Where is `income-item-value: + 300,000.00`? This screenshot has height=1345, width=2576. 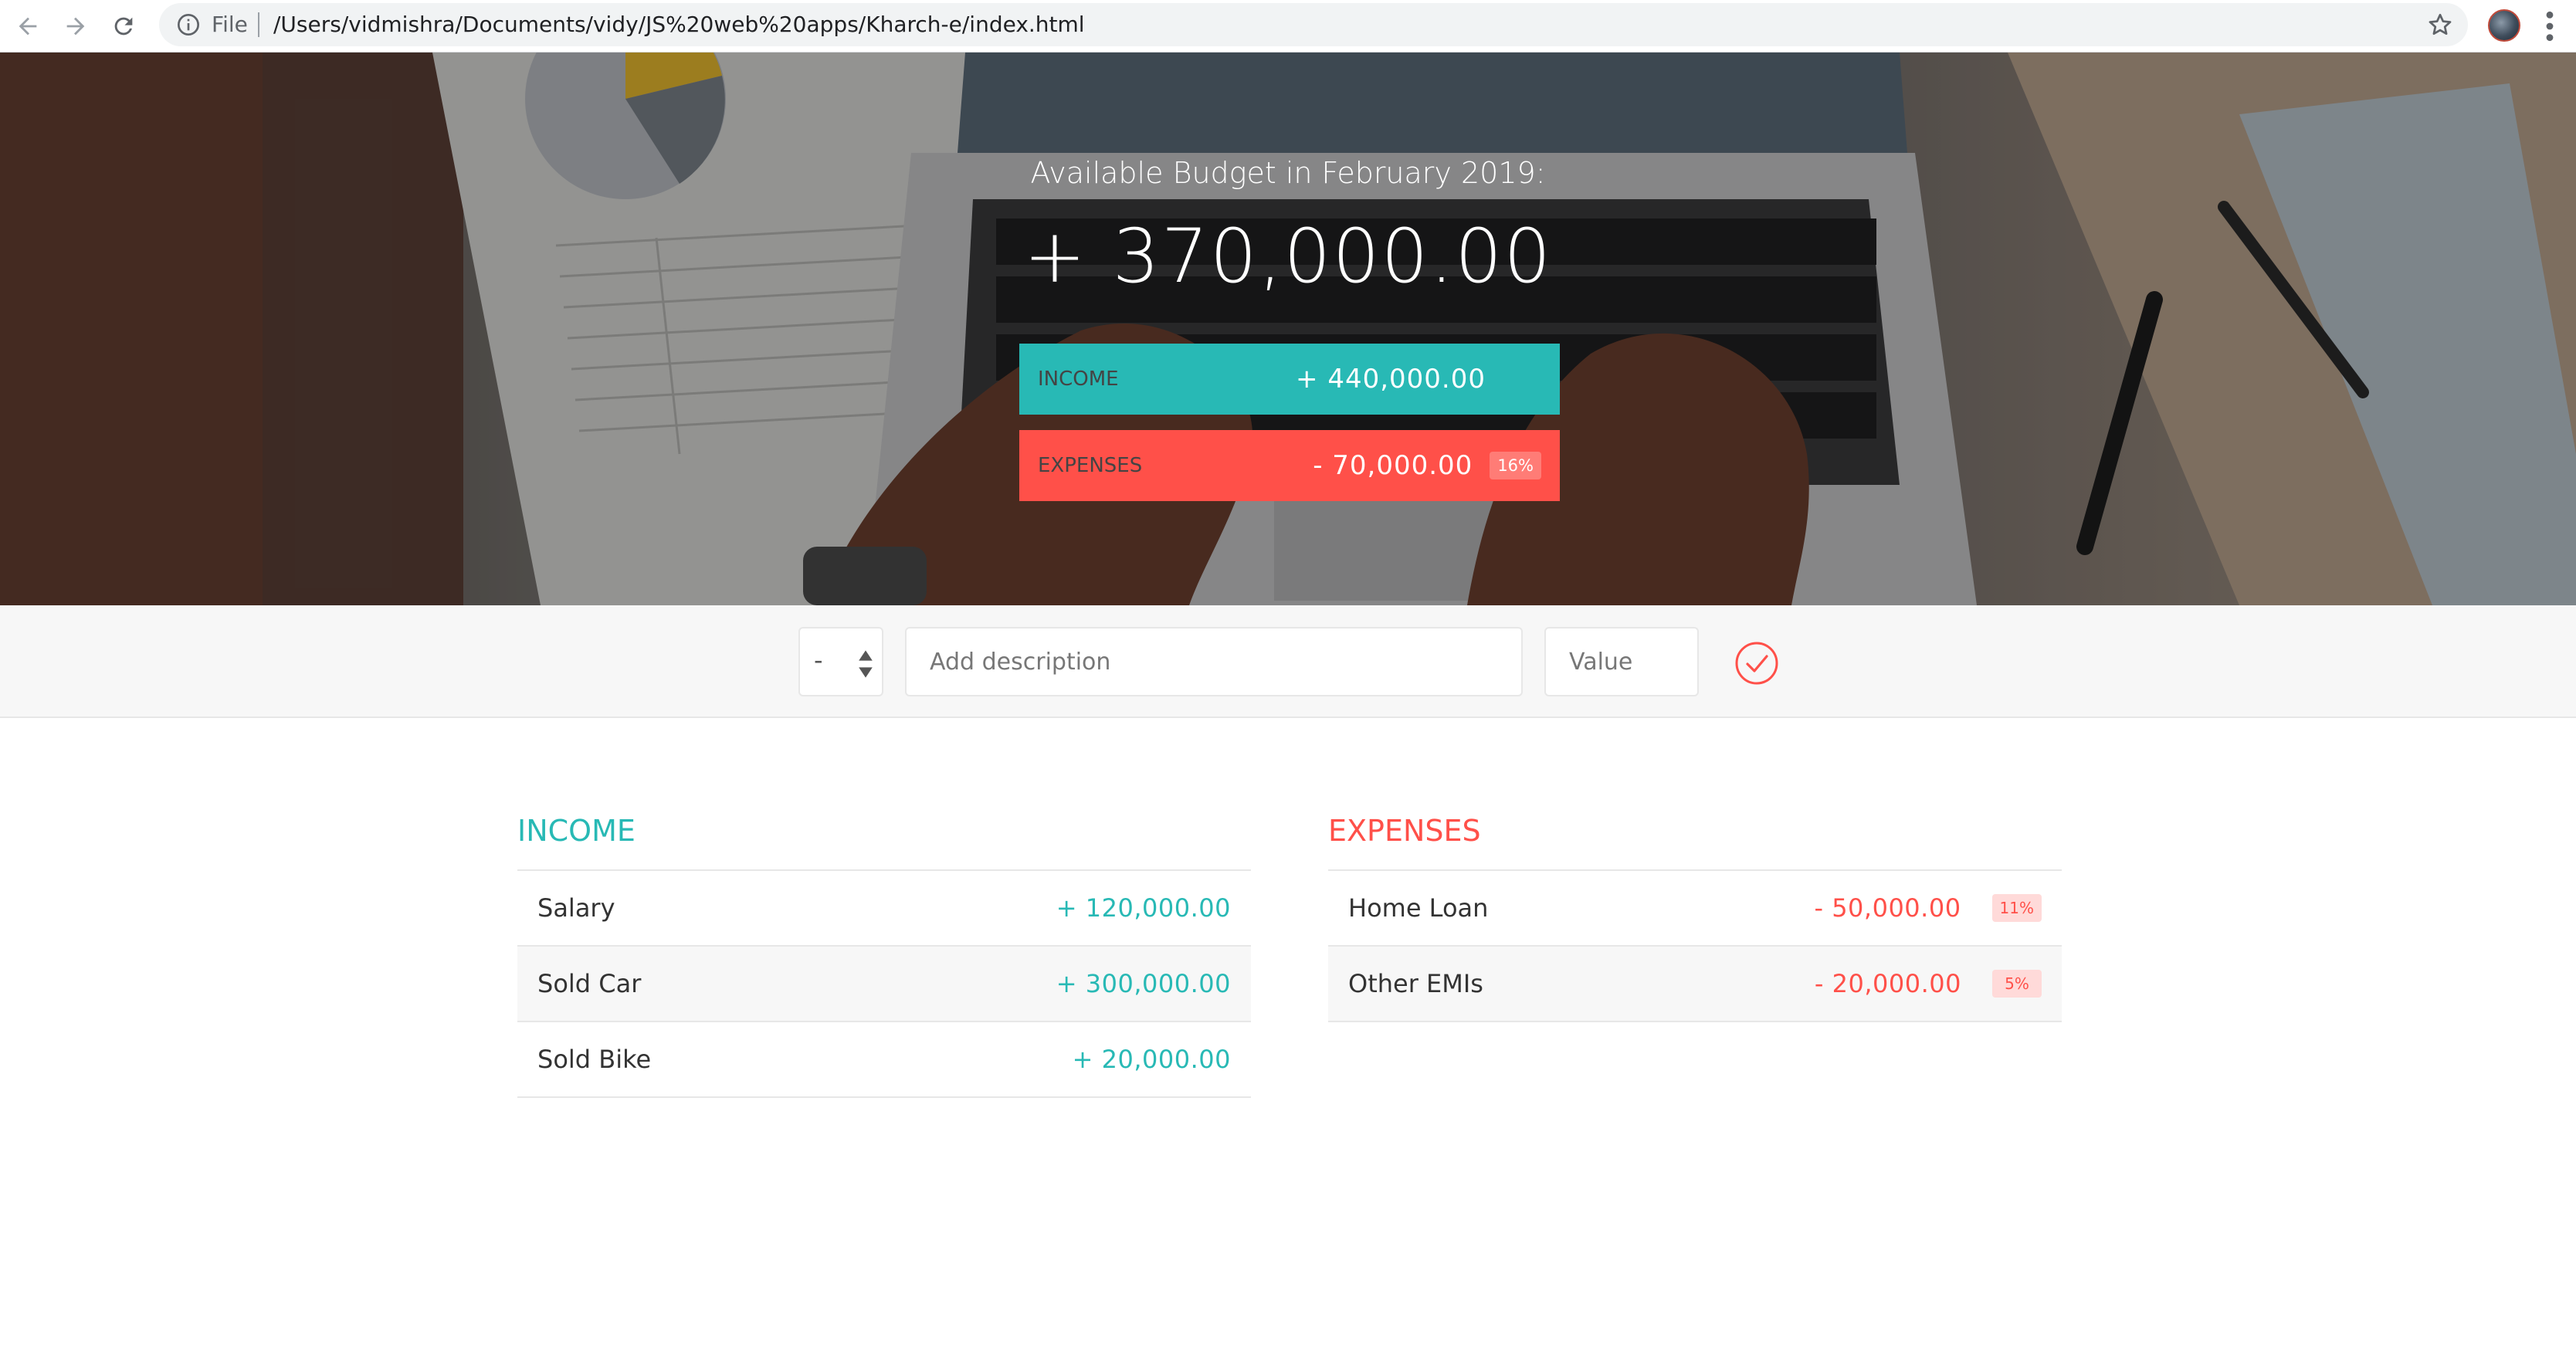
income-item-value: + 300,000.00 is located at coordinates (1143, 984).